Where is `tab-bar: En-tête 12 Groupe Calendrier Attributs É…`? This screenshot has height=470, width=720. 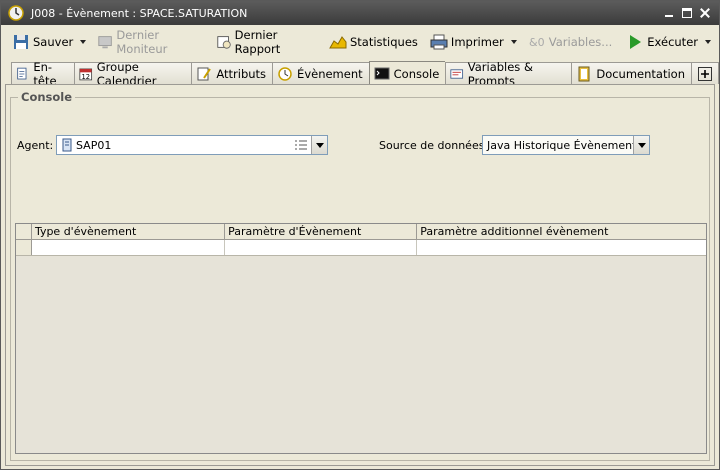 tab-bar: En-tête 12 Groupe Calendrier Attributs É… is located at coordinates (365, 74).